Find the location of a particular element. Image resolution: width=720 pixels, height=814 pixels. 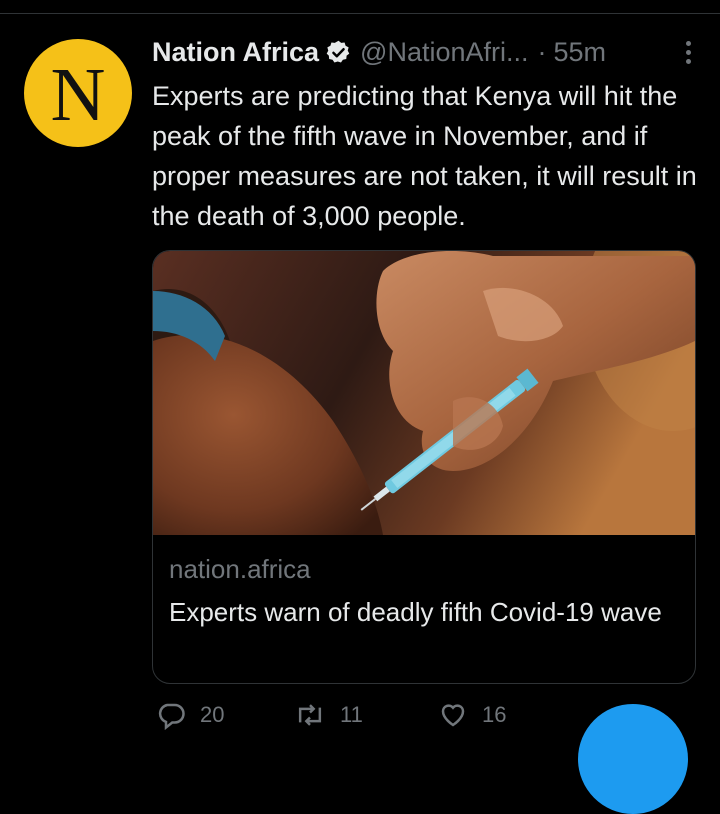

verified-badge-icon is located at coordinates (338, 52).